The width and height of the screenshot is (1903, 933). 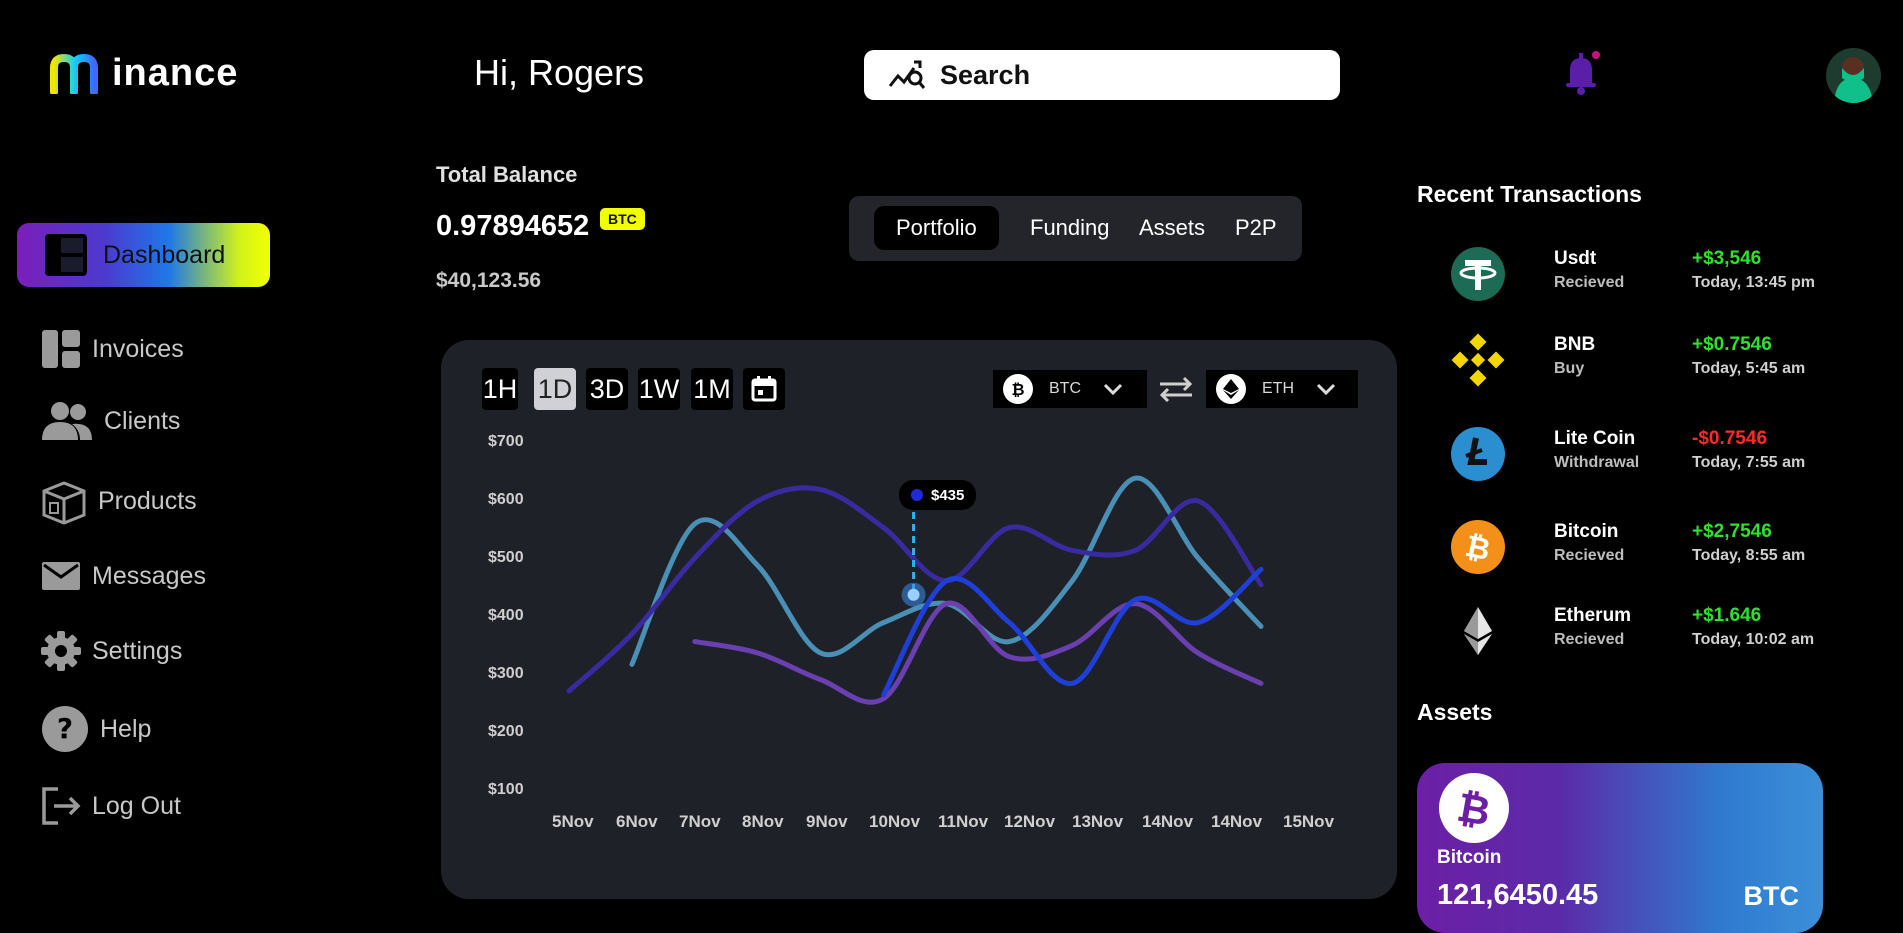 What do you see at coordinates (1597, 462) in the screenshot?
I see `transaction-type: Withdrawal` at bounding box center [1597, 462].